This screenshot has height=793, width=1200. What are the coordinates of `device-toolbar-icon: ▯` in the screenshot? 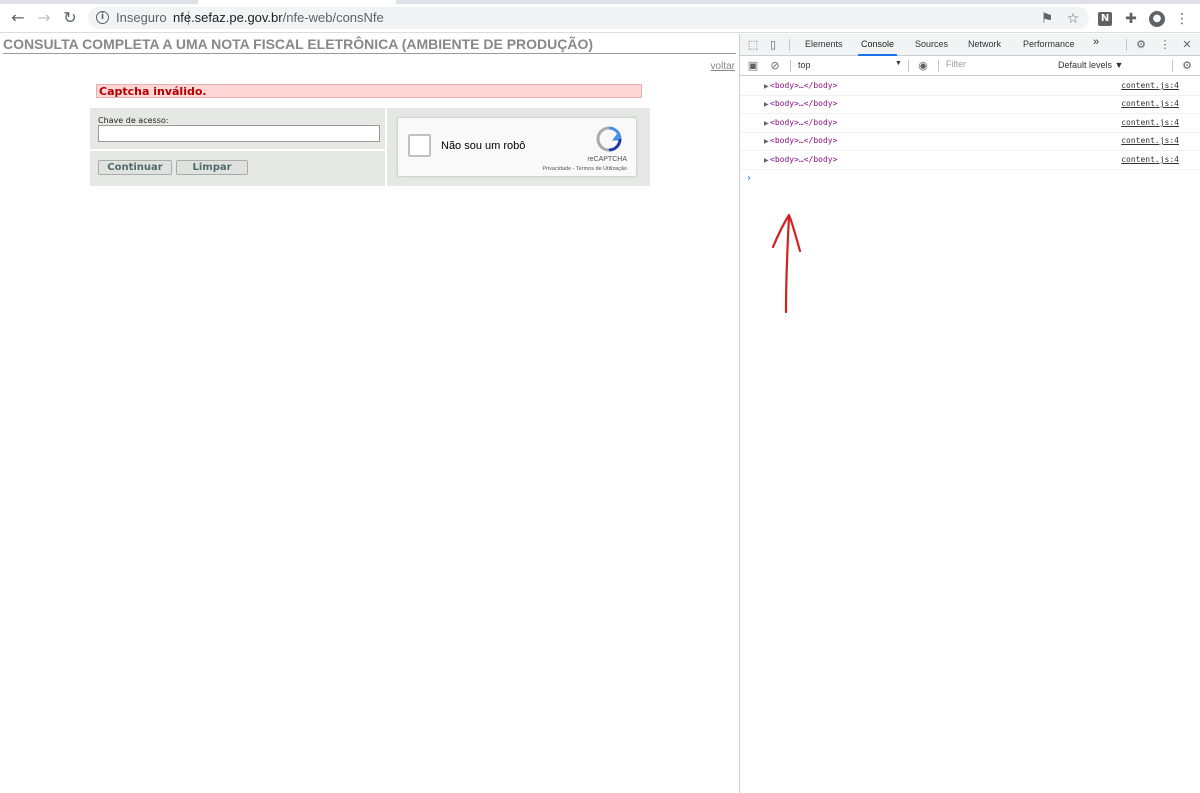 It's located at (773, 45).